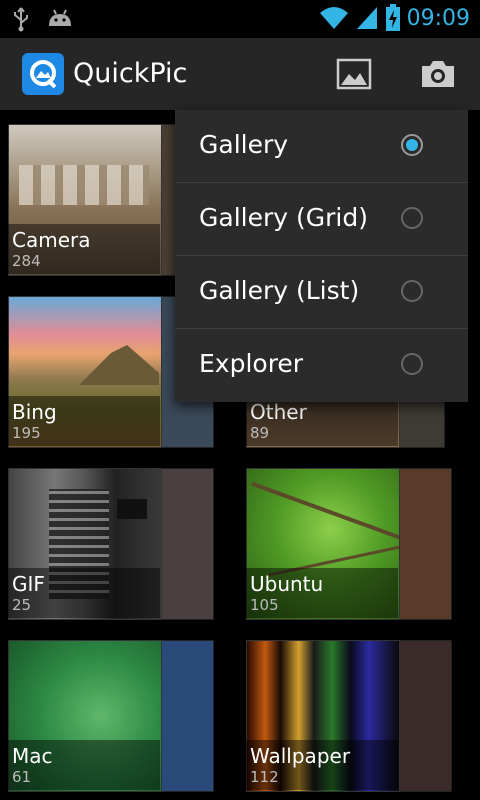  I want to click on album-name: Bing, so click(34, 412).